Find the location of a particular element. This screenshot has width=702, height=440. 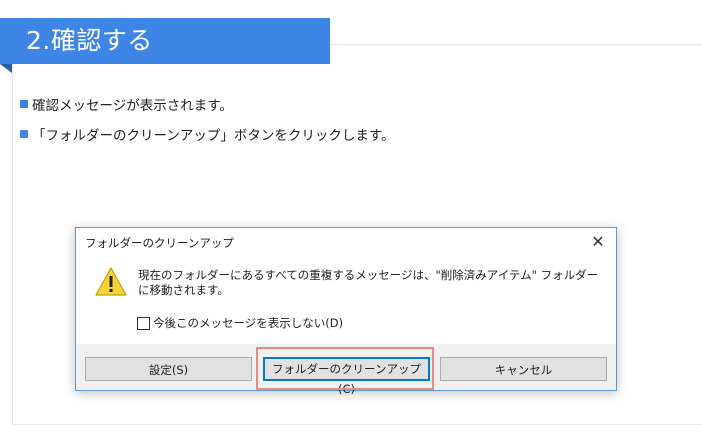

instruction-item: 「フォルダーのクリーンアップ」ボタンをクリックします。 is located at coordinates (207, 134).